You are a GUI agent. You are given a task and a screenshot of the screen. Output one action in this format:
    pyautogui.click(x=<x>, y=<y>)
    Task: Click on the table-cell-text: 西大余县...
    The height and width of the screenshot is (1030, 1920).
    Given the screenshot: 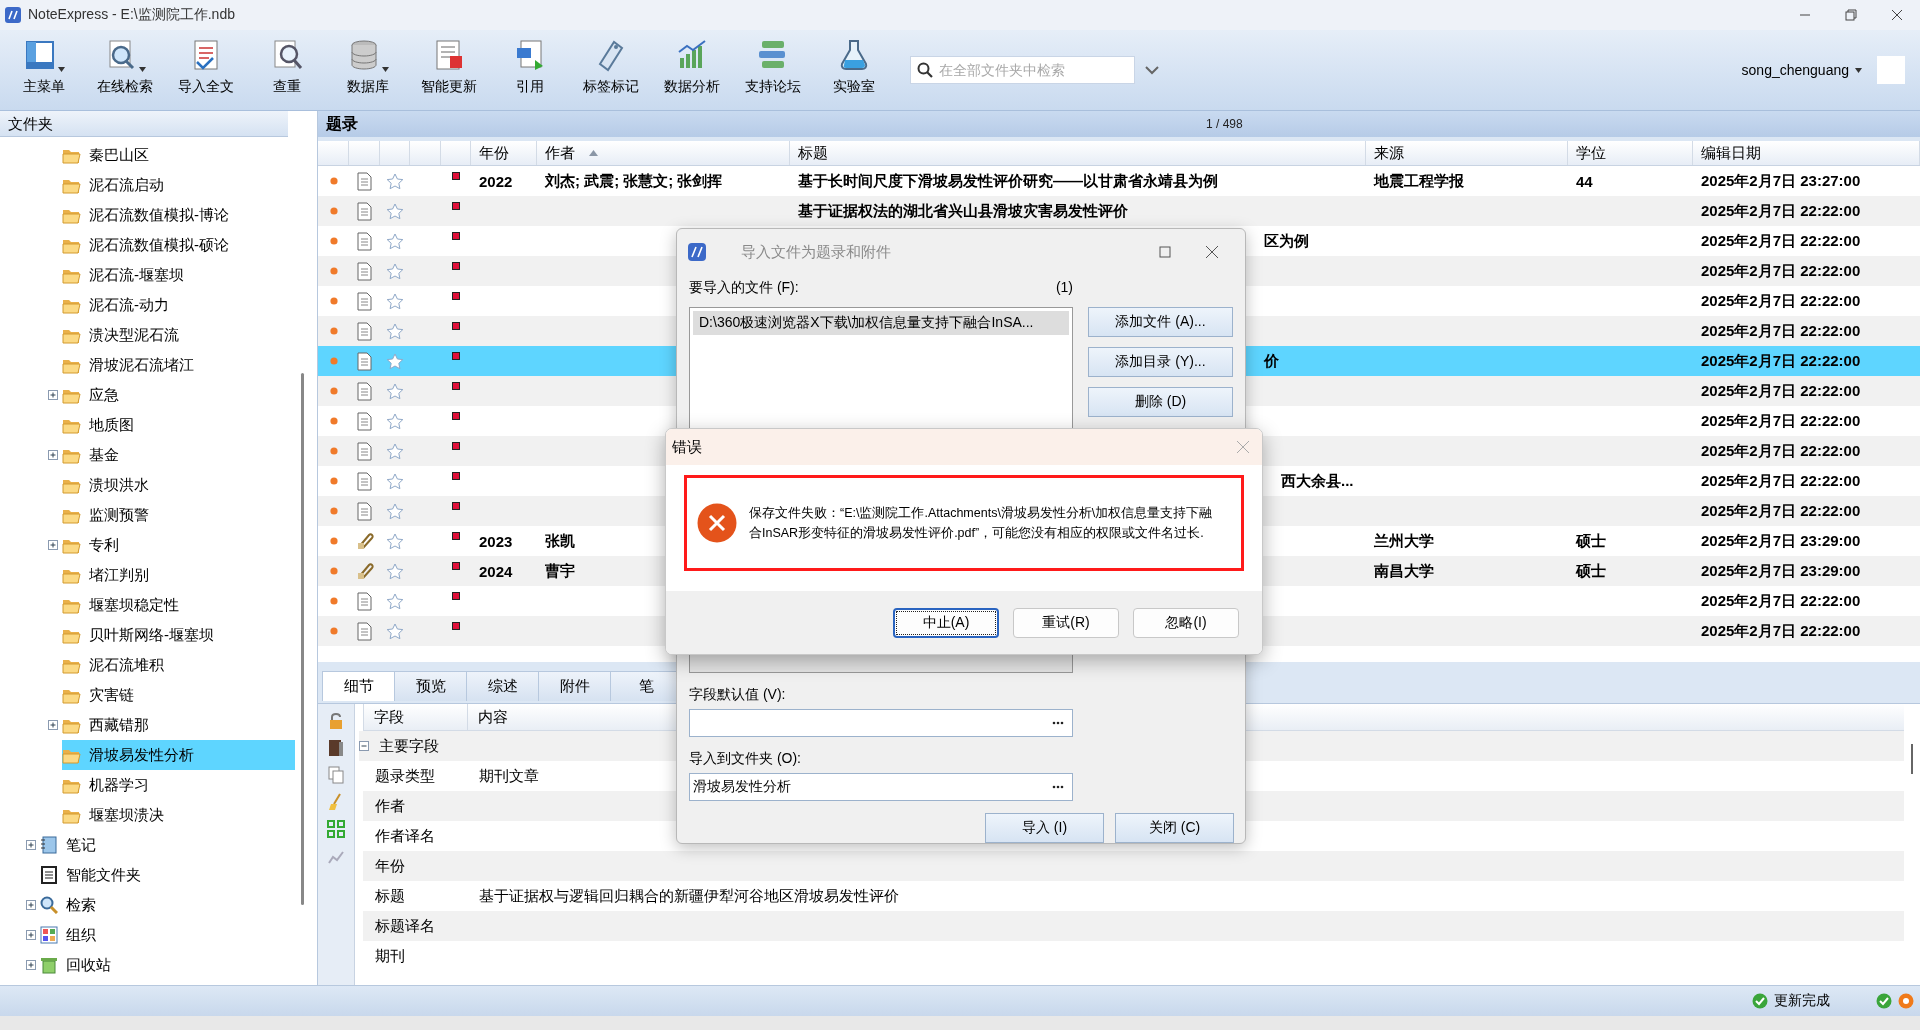 What is the action you would take?
    pyautogui.click(x=1317, y=481)
    